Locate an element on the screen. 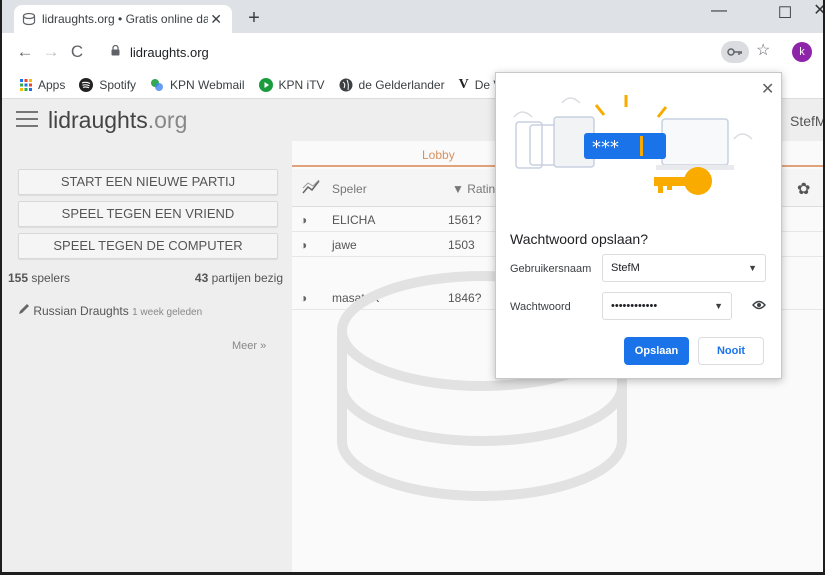 This screenshot has height=575, width=825. browser-tab: lidraughts.org • Gratis online dam ✕ is located at coordinates (123, 19).